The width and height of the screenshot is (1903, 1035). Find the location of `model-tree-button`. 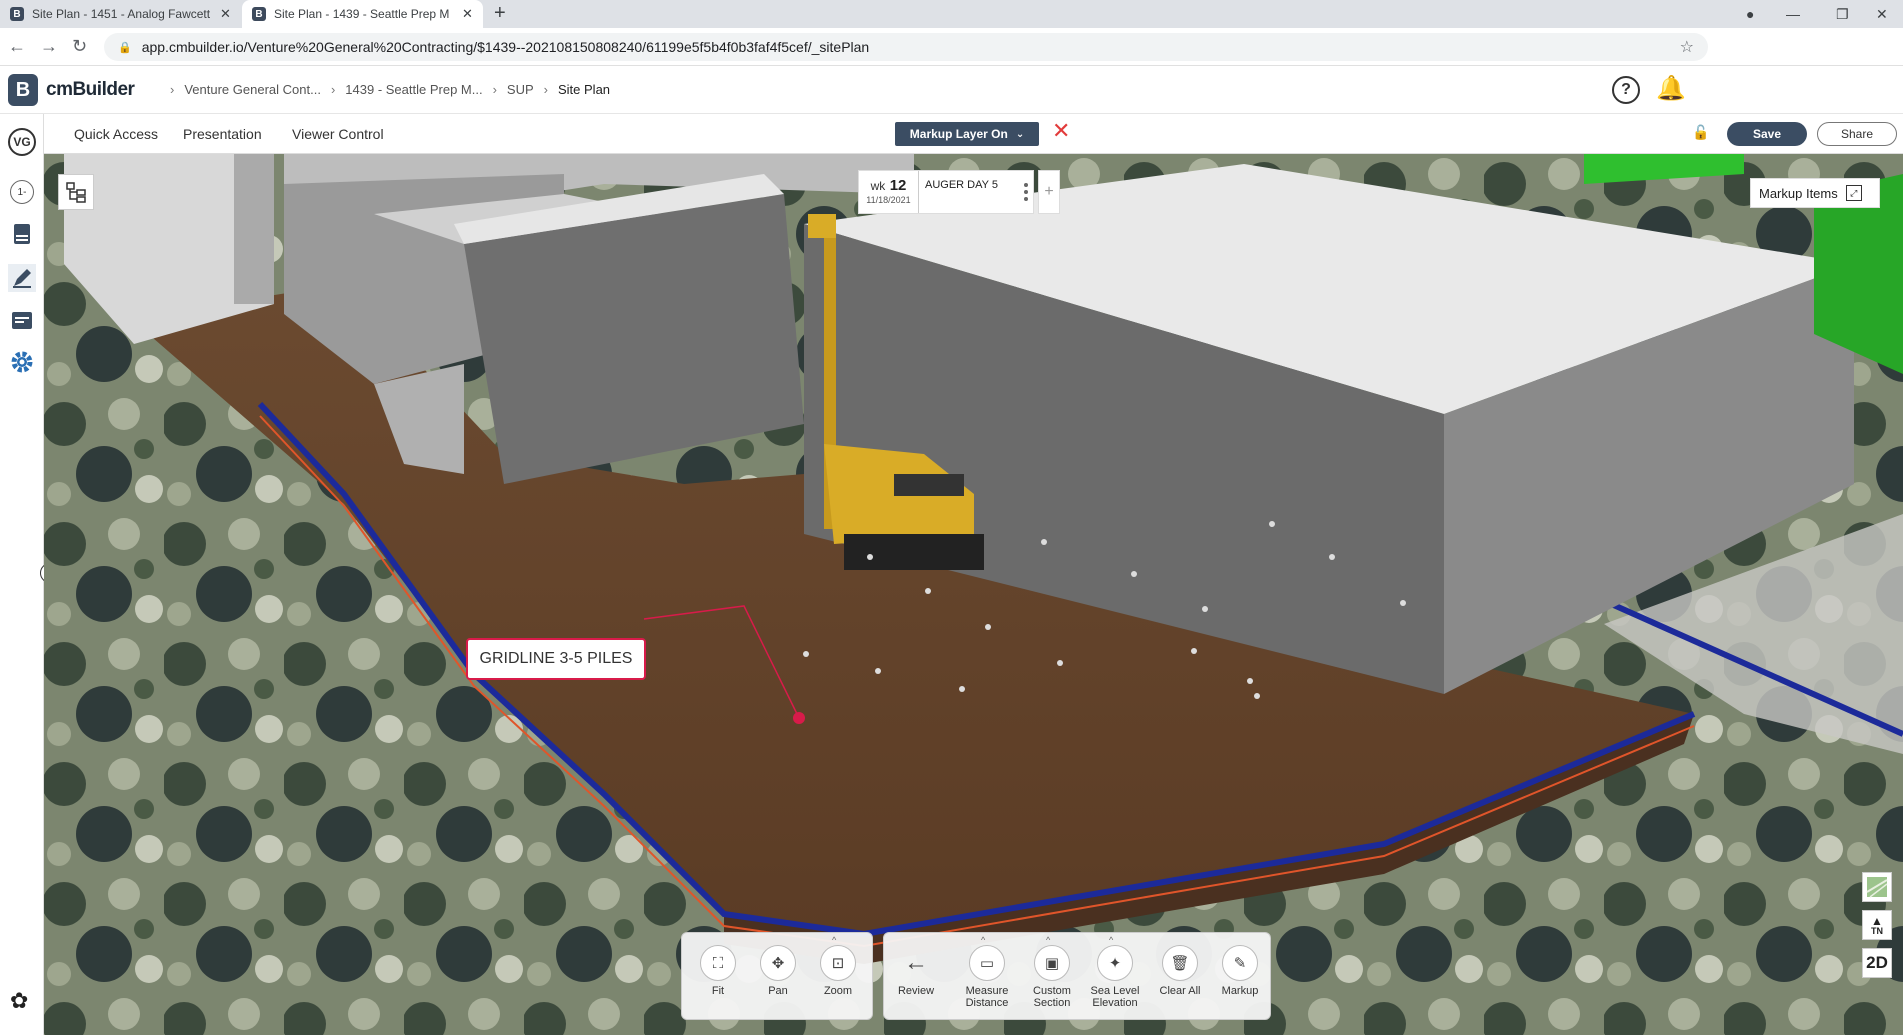

model-tree-button is located at coordinates (76, 192).